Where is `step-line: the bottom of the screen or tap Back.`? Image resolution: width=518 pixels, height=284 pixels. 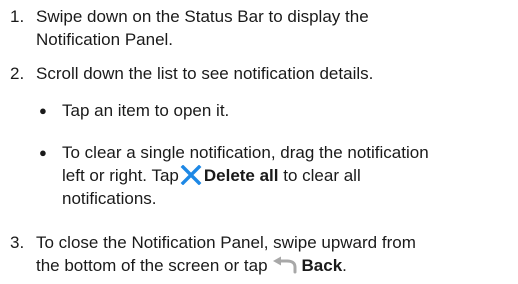 step-line: the bottom of the screen or tap Back. is located at coordinates (271, 265).